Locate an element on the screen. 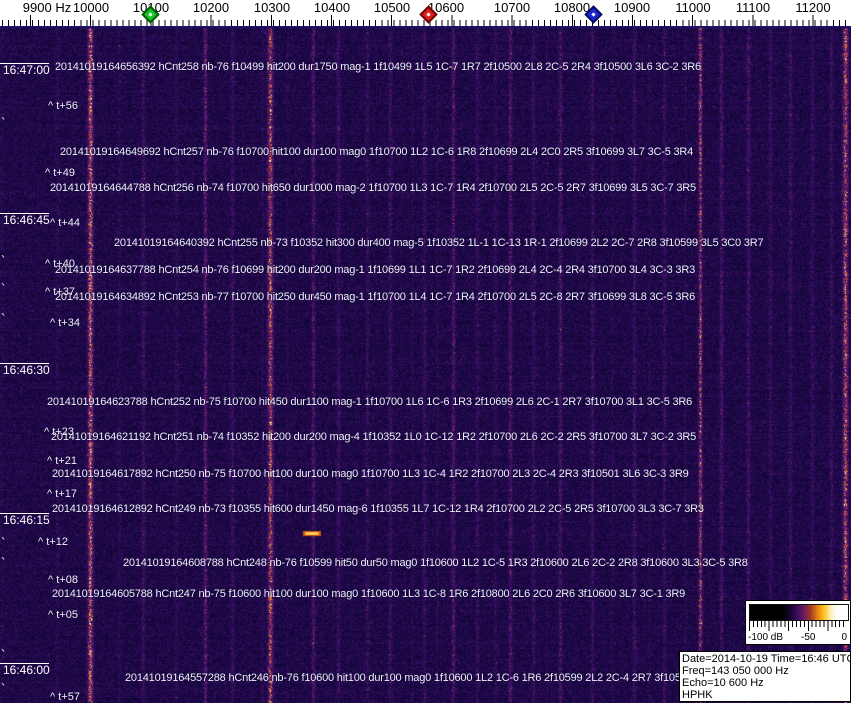 The image size is (851, 703). colorbar-label-min: -100 dB is located at coordinates (766, 637).